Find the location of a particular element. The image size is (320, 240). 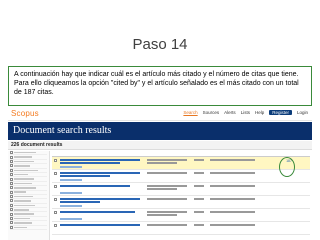

banner-title: Document search results is located at coordinates (62, 130).